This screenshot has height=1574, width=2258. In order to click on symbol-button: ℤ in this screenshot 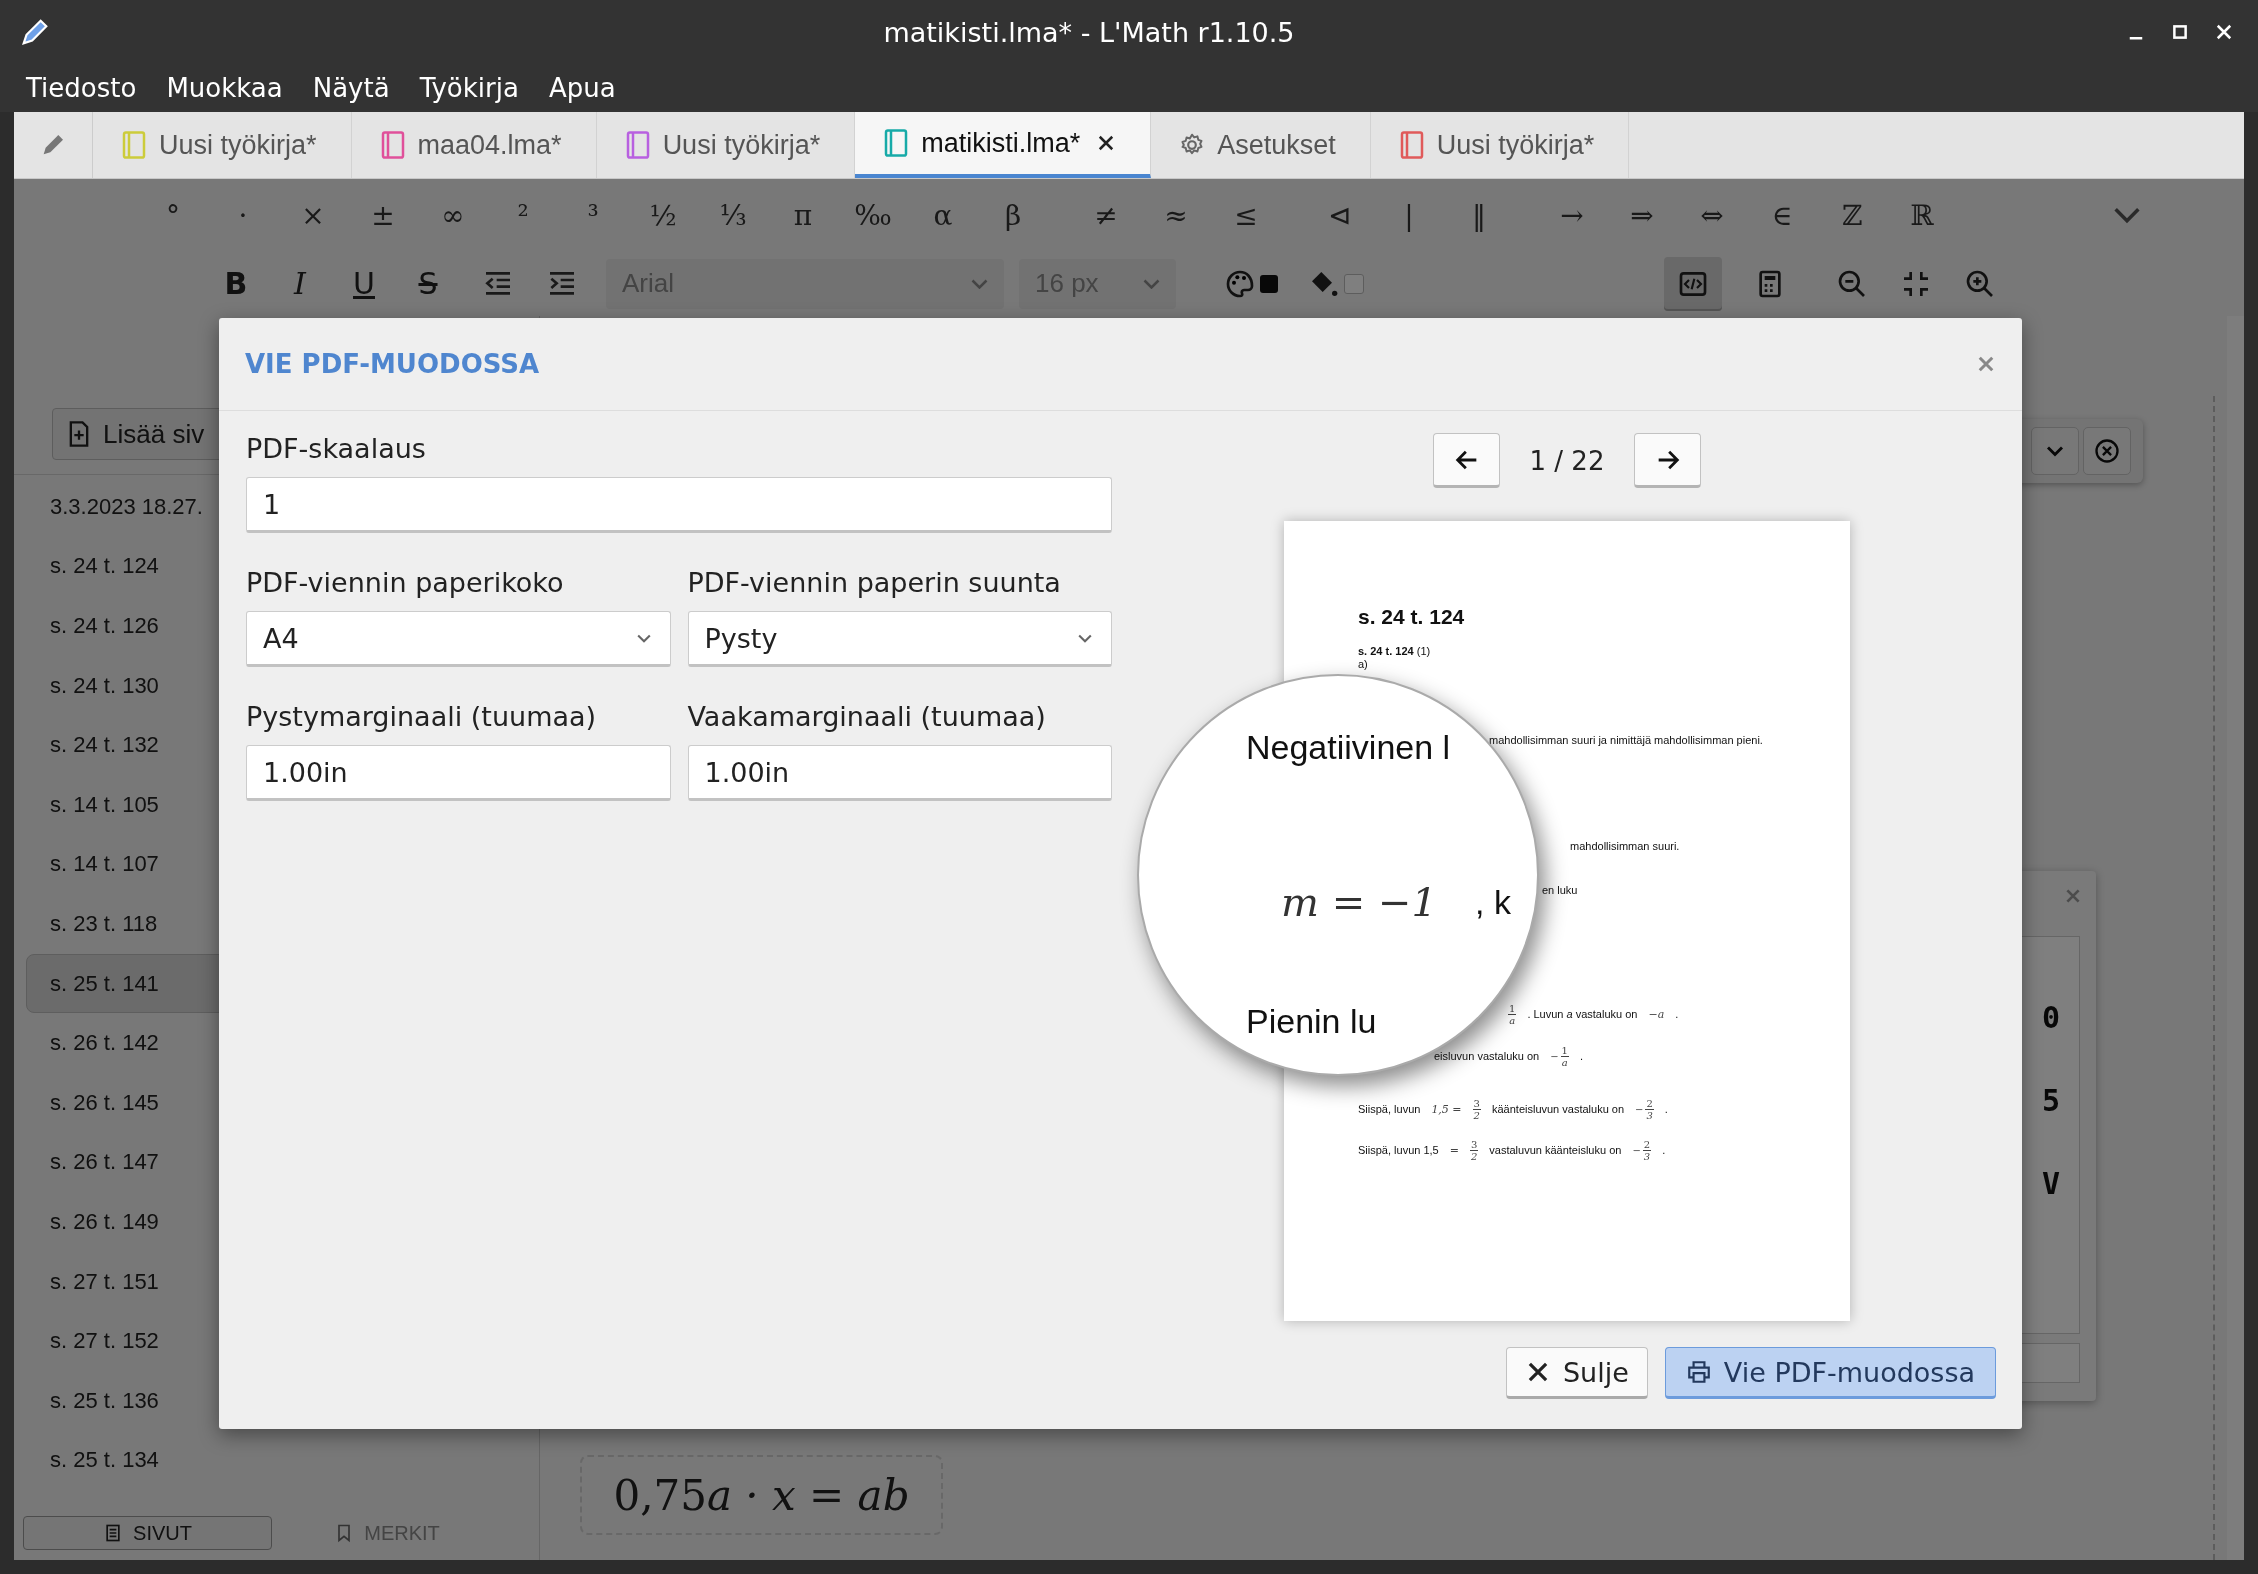, I will do `click(1852, 215)`.